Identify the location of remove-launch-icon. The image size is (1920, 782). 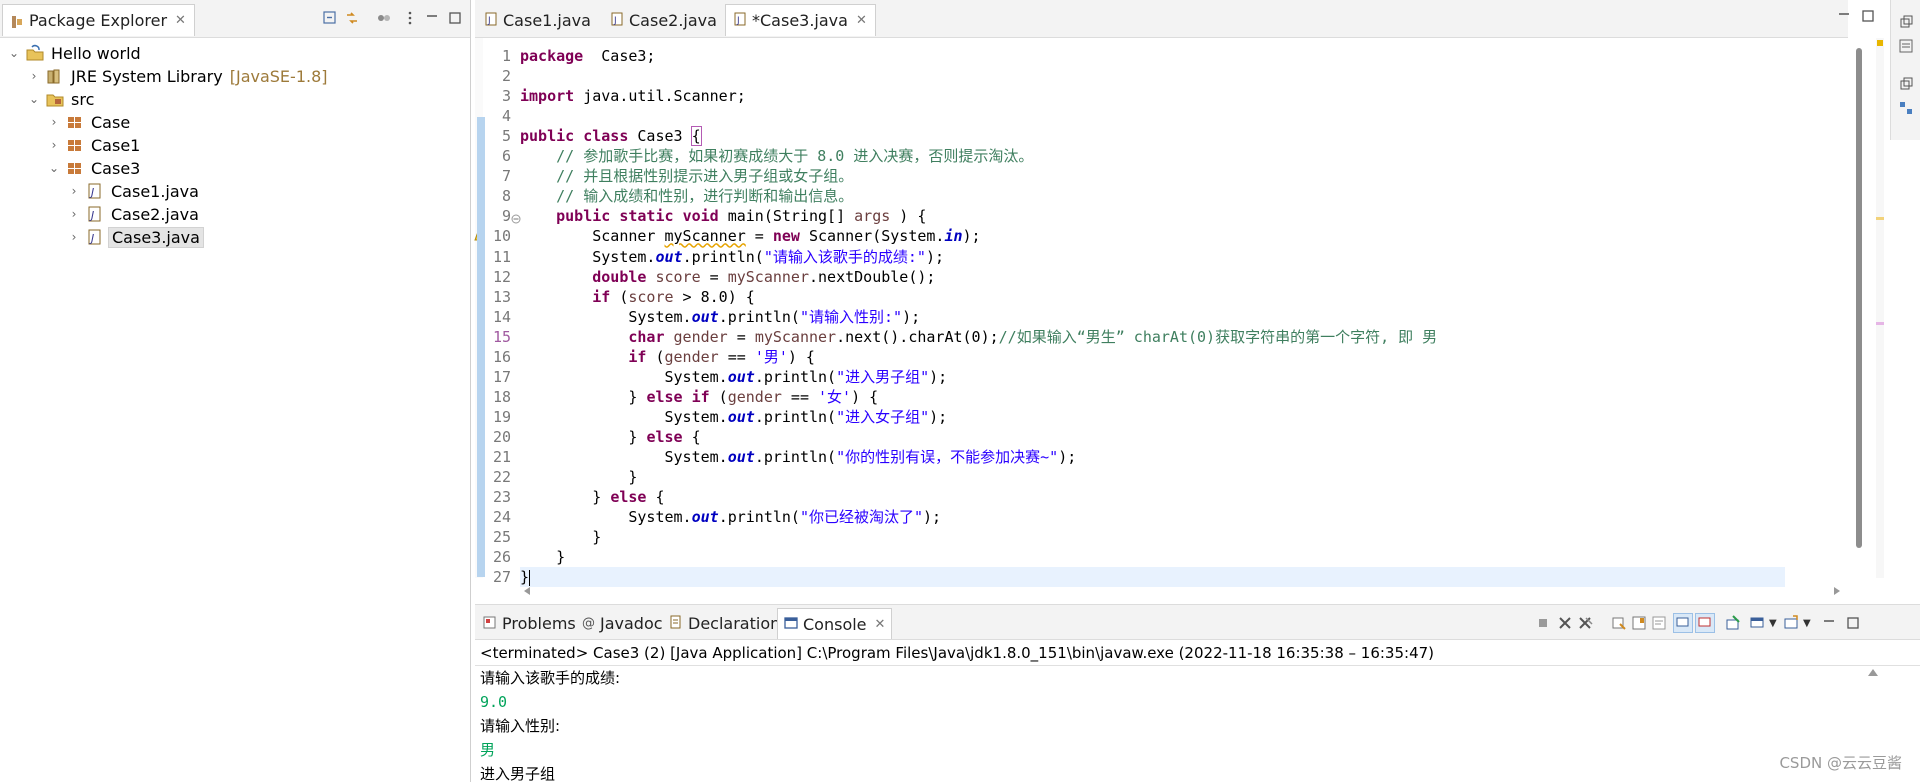
(1565, 623).